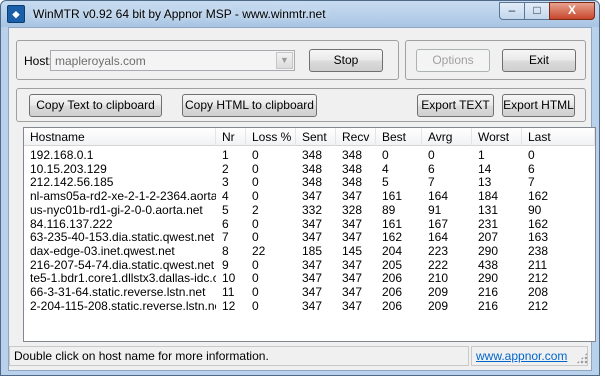 This screenshot has height=376, width=605. Describe the element at coordinates (316, 137) in the screenshot. I see `column-header-sent: Sent` at that location.